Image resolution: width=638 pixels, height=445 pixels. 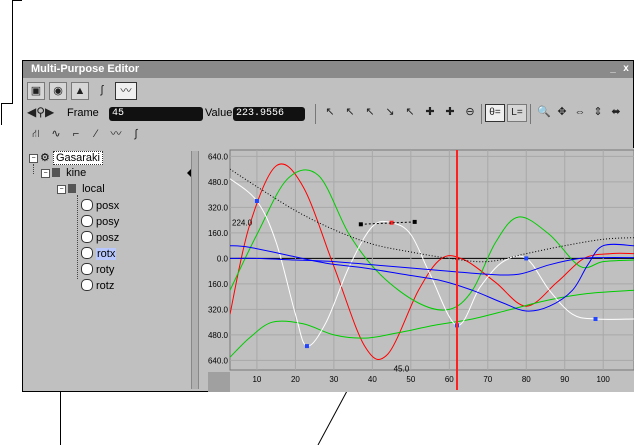 I want to click on y-tick-label: -640.0, so click(x=218, y=360).